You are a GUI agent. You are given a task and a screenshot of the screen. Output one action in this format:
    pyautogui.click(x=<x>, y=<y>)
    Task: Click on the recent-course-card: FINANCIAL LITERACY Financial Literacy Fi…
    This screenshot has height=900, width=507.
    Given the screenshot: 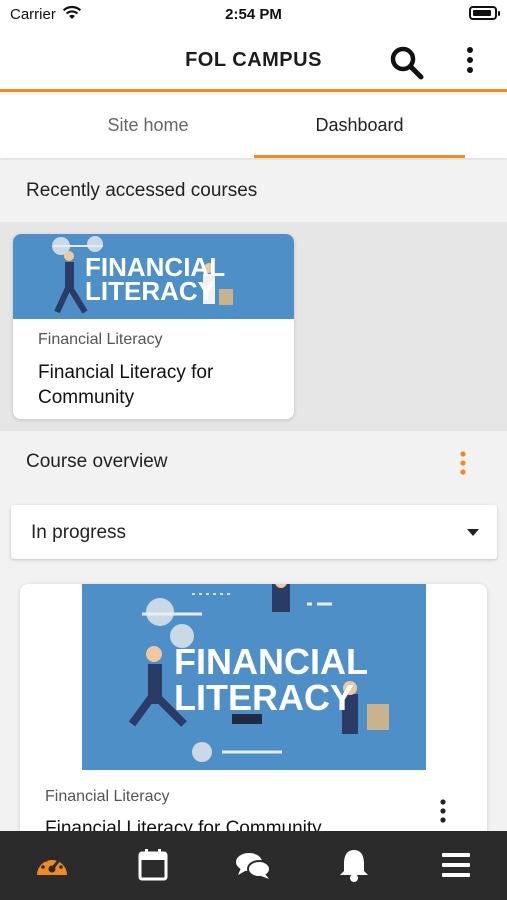 What is the action you would take?
    pyautogui.click(x=153, y=326)
    